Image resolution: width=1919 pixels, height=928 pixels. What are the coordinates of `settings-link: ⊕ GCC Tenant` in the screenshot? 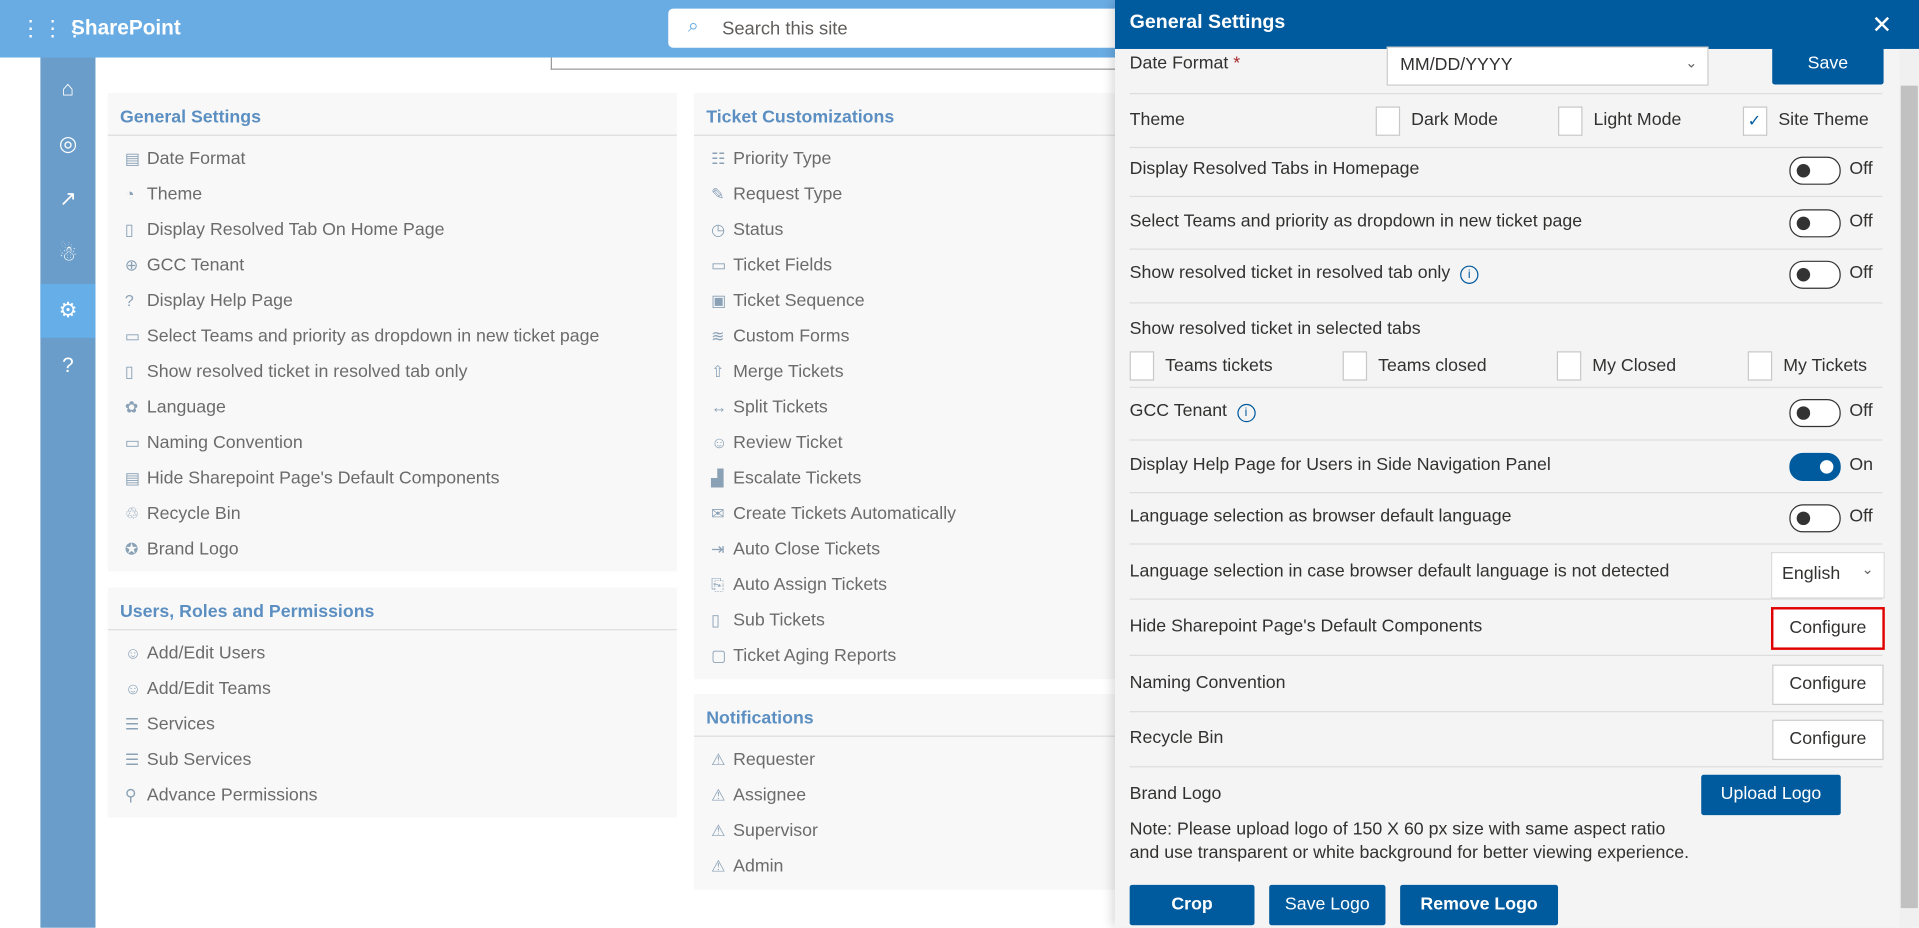 It's located at (184, 266).